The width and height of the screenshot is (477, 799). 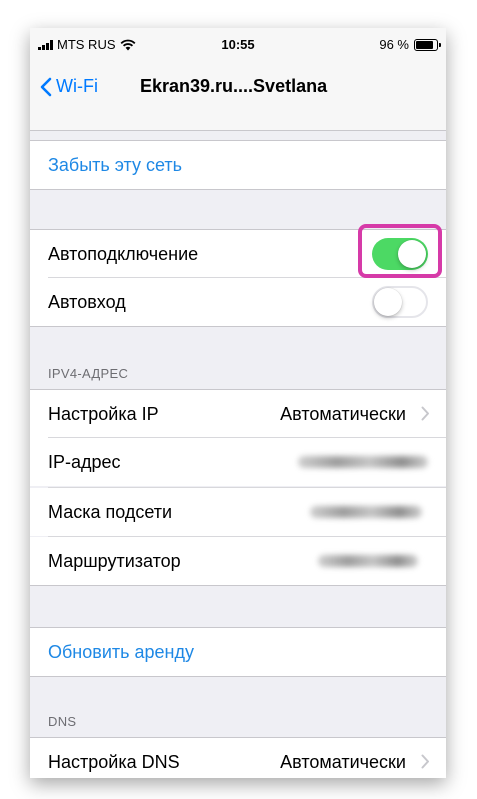 What do you see at coordinates (46, 86) in the screenshot?
I see `chevron-left-icon` at bounding box center [46, 86].